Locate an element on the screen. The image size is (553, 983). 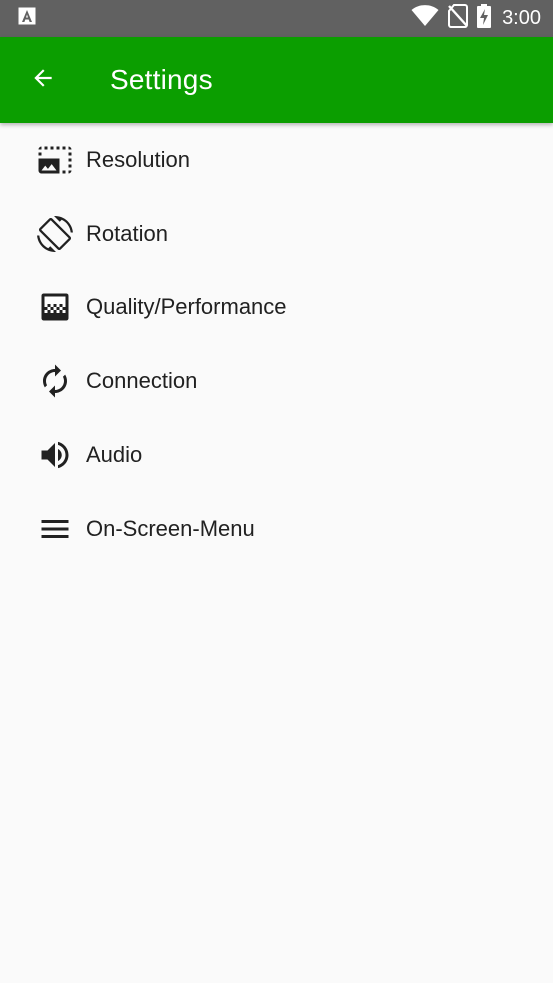
back-button is located at coordinates (43, 80).